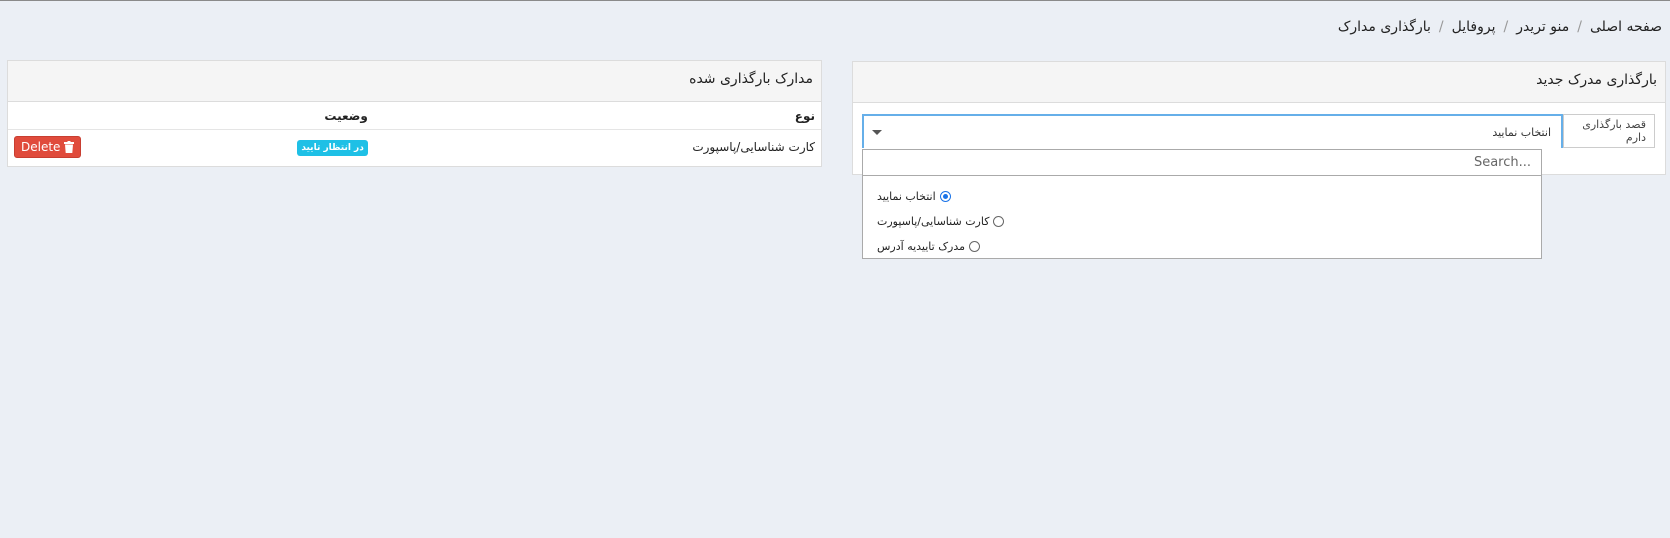 The height and width of the screenshot is (538, 1670). Describe the element at coordinates (1626, 27) in the screenshot. I see `breadcrumb-home: صفحه اصلی` at that location.